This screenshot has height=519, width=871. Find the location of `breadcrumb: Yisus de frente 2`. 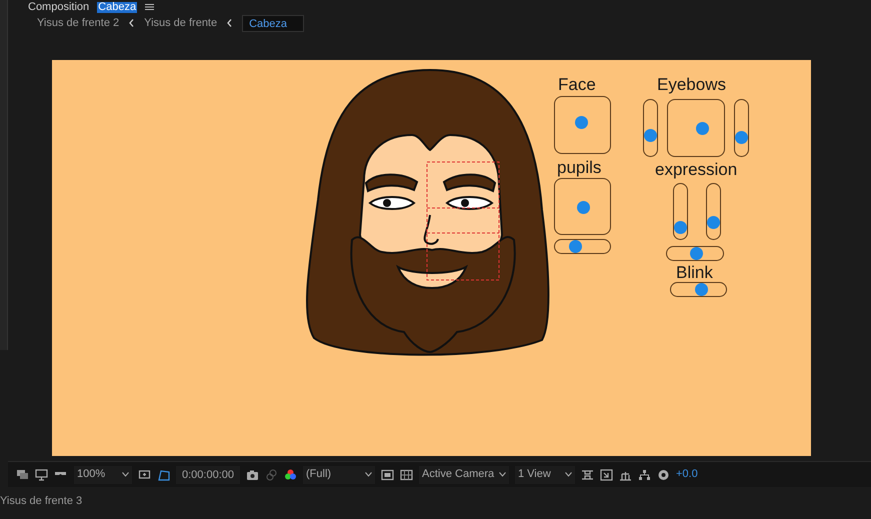

breadcrumb: Yisus de frente 2 is located at coordinates (78, 23).